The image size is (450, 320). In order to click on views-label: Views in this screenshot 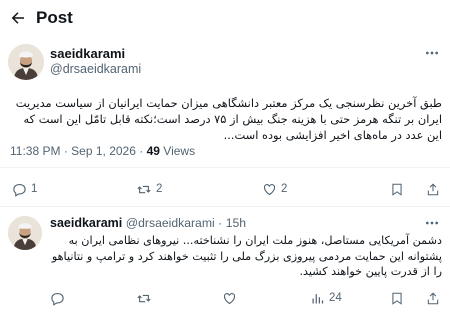, I will do `click(179, 151)`.